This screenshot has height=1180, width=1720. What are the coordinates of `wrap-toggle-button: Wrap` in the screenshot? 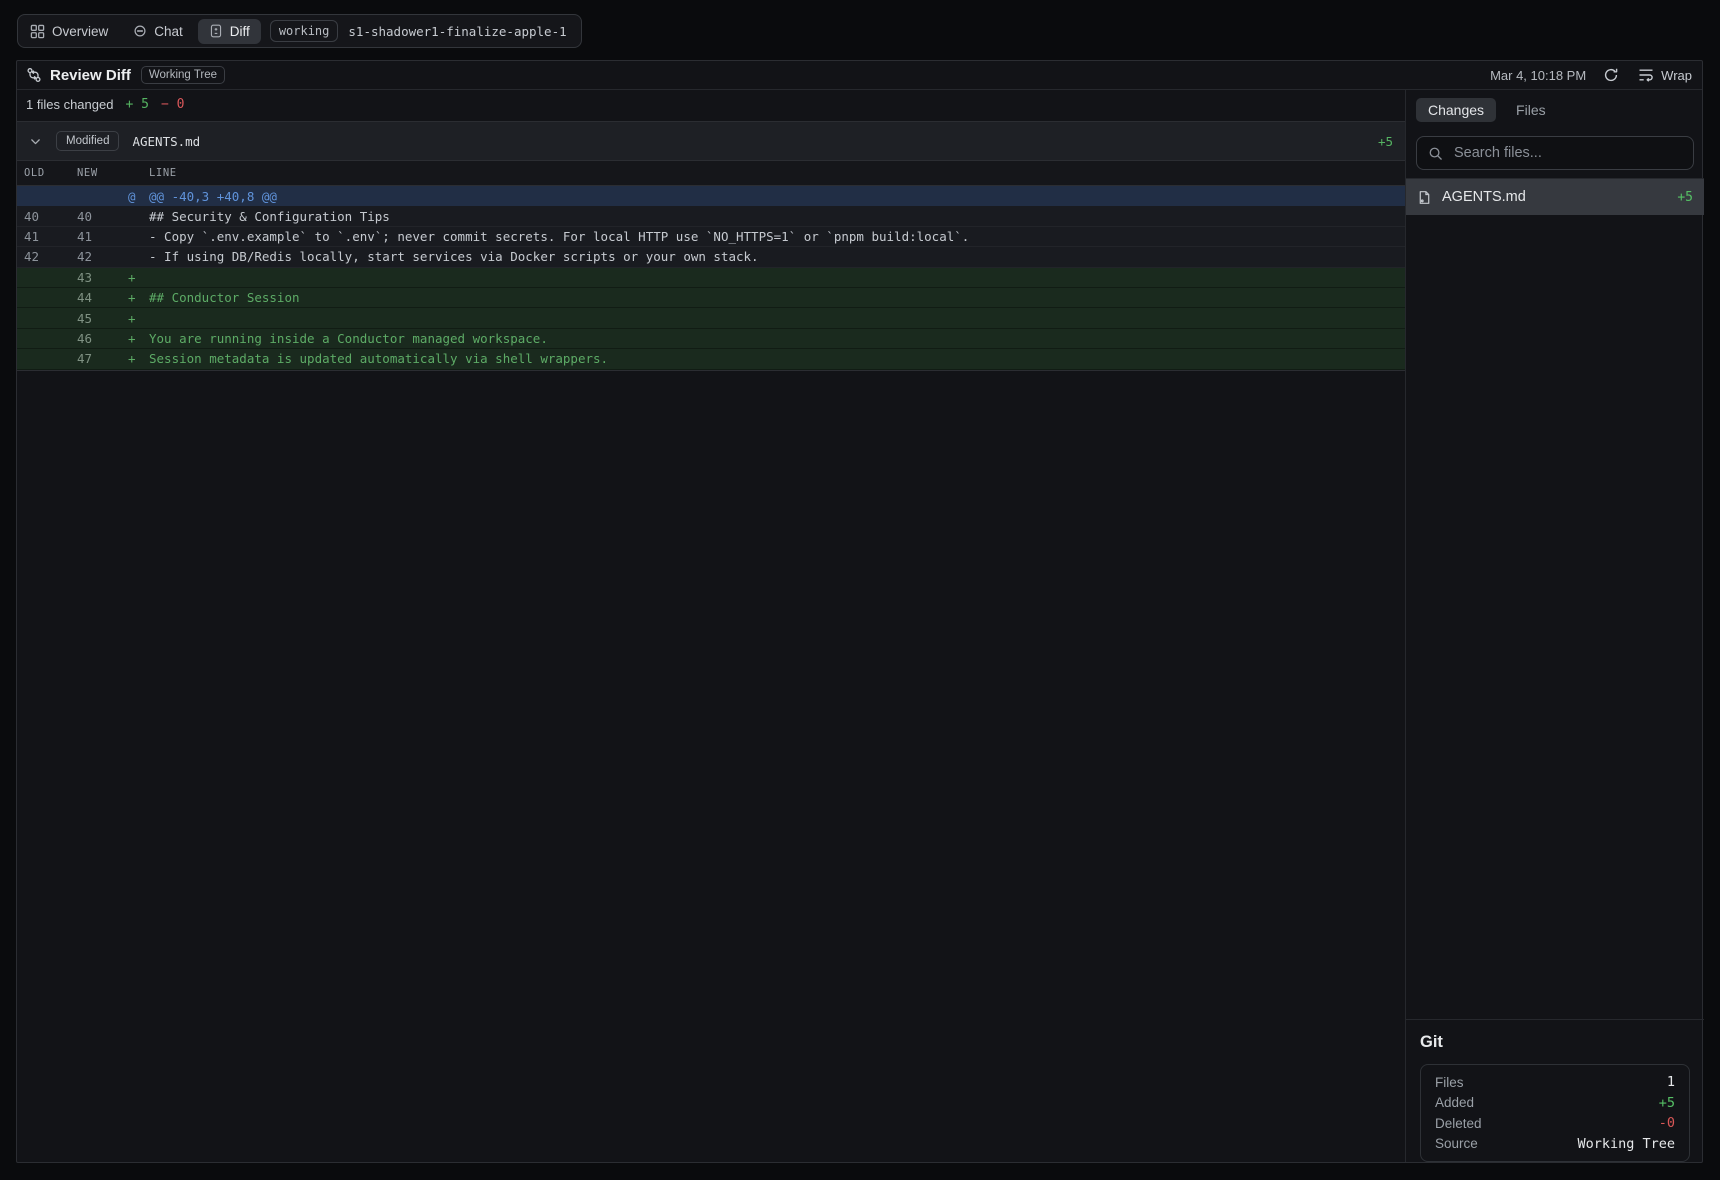 It's located at (1665, 75).